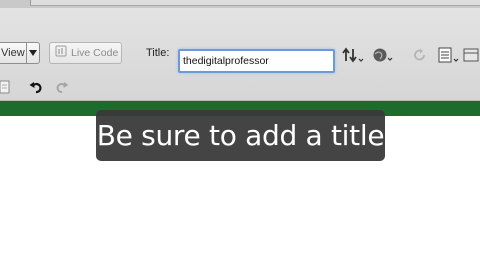 The image size is (480, 270). Describe the element at coordinates (36, 87) in the screenshot. I see `undo-icon` at that location.